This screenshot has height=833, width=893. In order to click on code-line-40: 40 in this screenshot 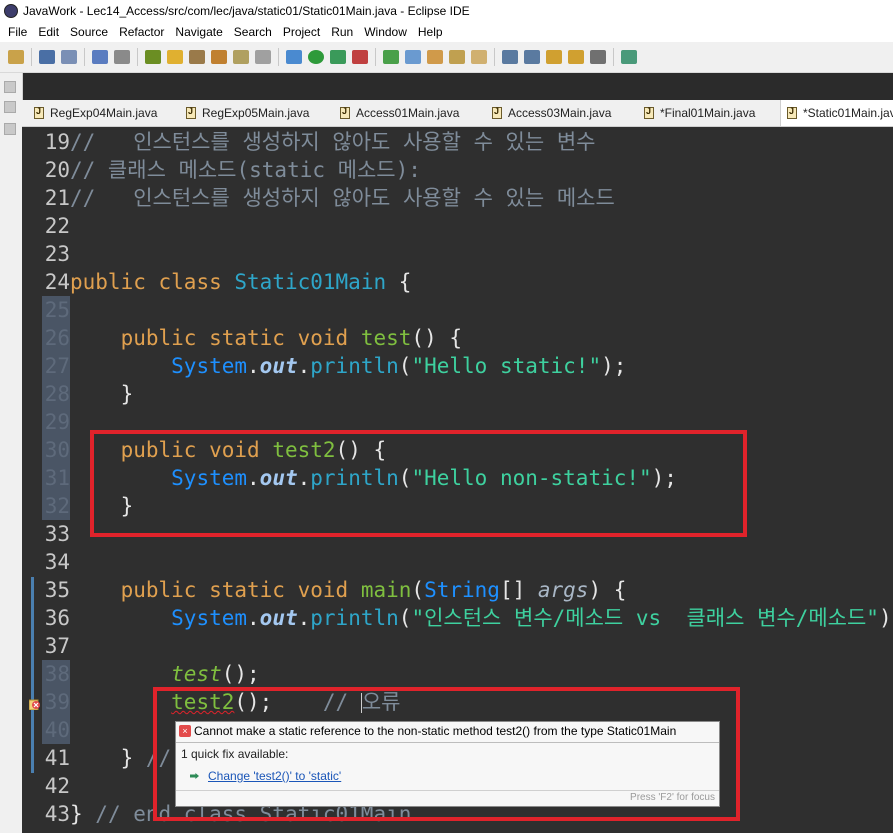, I will do `click(56, 730)`.